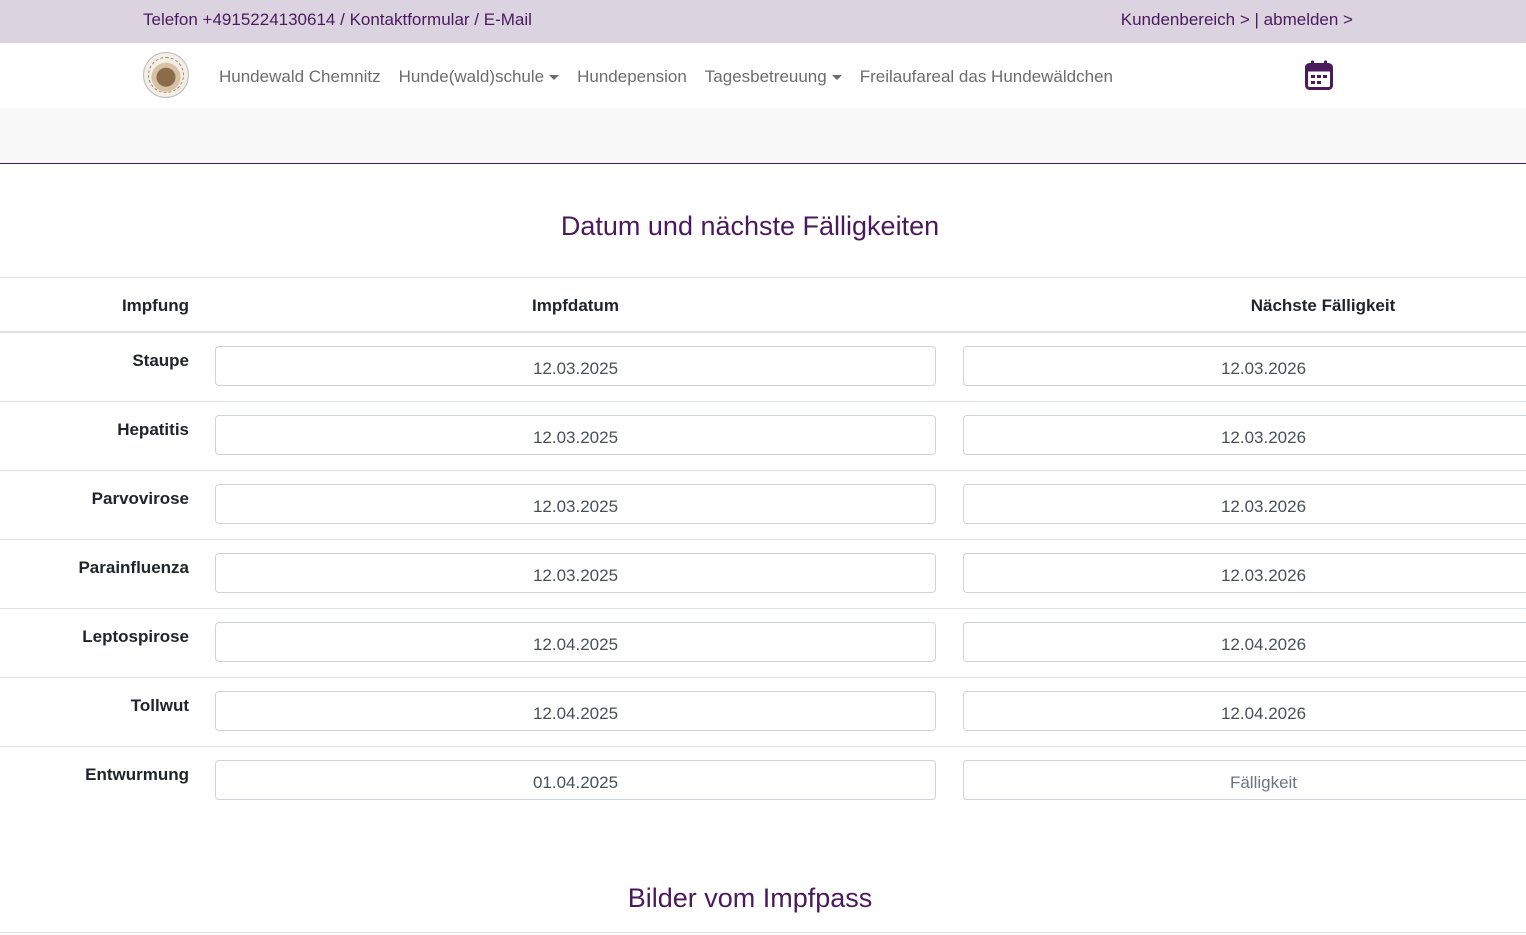 This screenshot has height=935, width=1526. Describe the element at coordinates (410, 19) in the screenshot. I see `contact-form-link: Kontaktformular` at that location.